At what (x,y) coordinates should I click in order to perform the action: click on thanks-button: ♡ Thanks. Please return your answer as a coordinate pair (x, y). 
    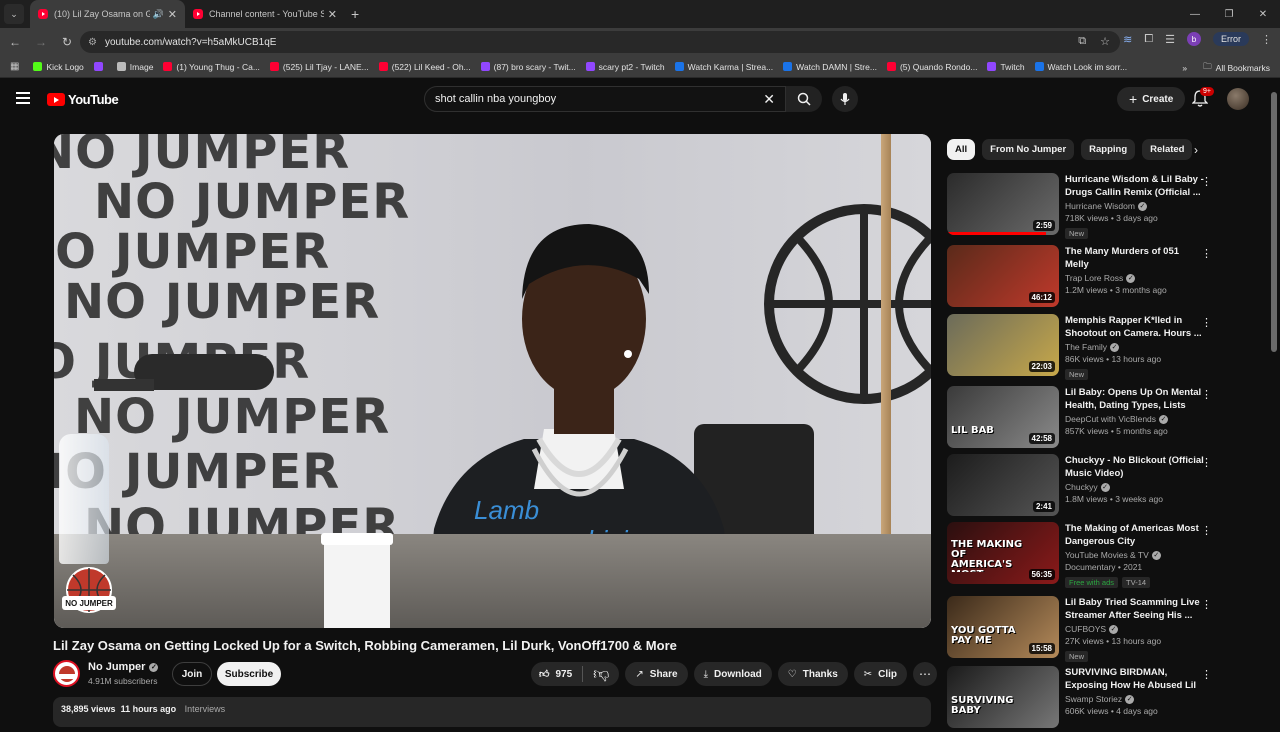
    Looking at the image, I should click on (812, 674).